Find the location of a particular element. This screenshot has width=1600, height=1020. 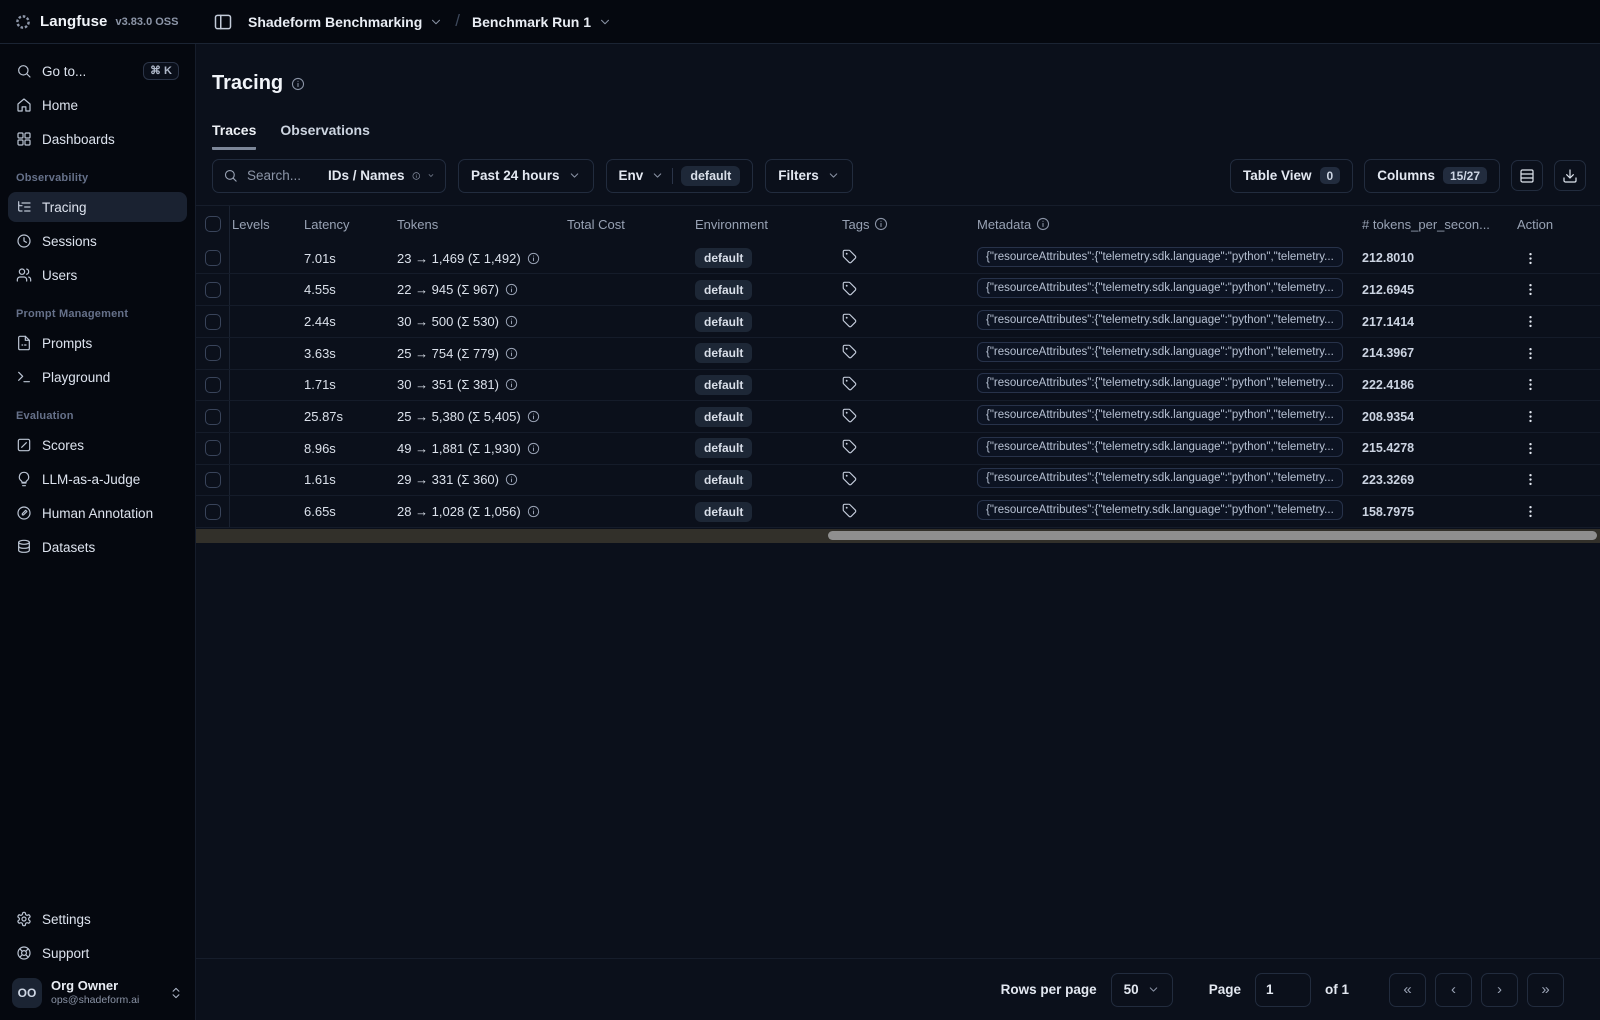

org-switcher: Shadeform Benchmarking is located at coordinates (345, 22).